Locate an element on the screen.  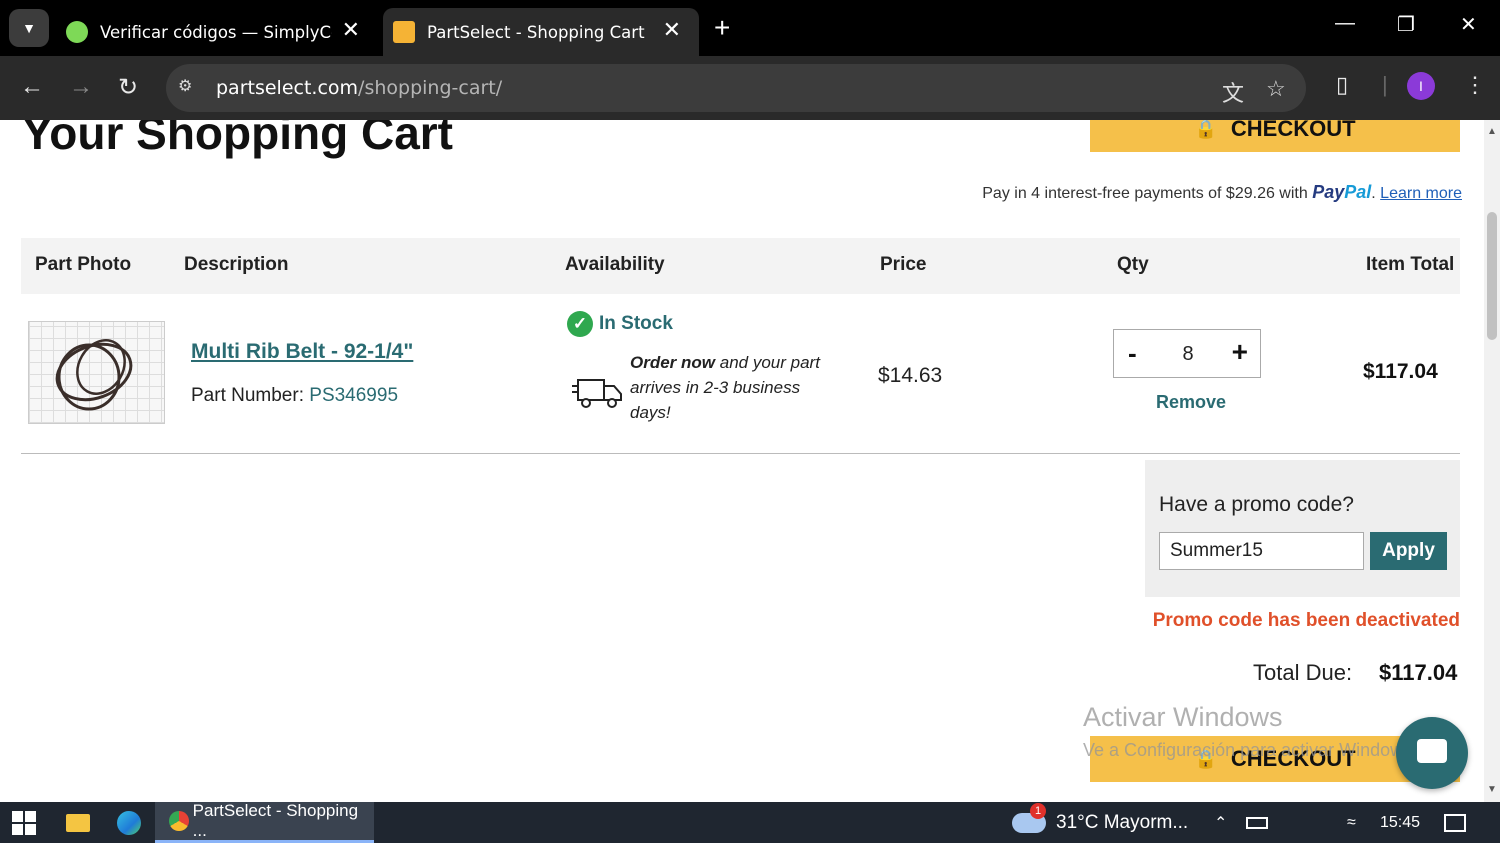
part-name-link: Multi Rib Belt - 92-1/4" is located at coordinates (302, 352).